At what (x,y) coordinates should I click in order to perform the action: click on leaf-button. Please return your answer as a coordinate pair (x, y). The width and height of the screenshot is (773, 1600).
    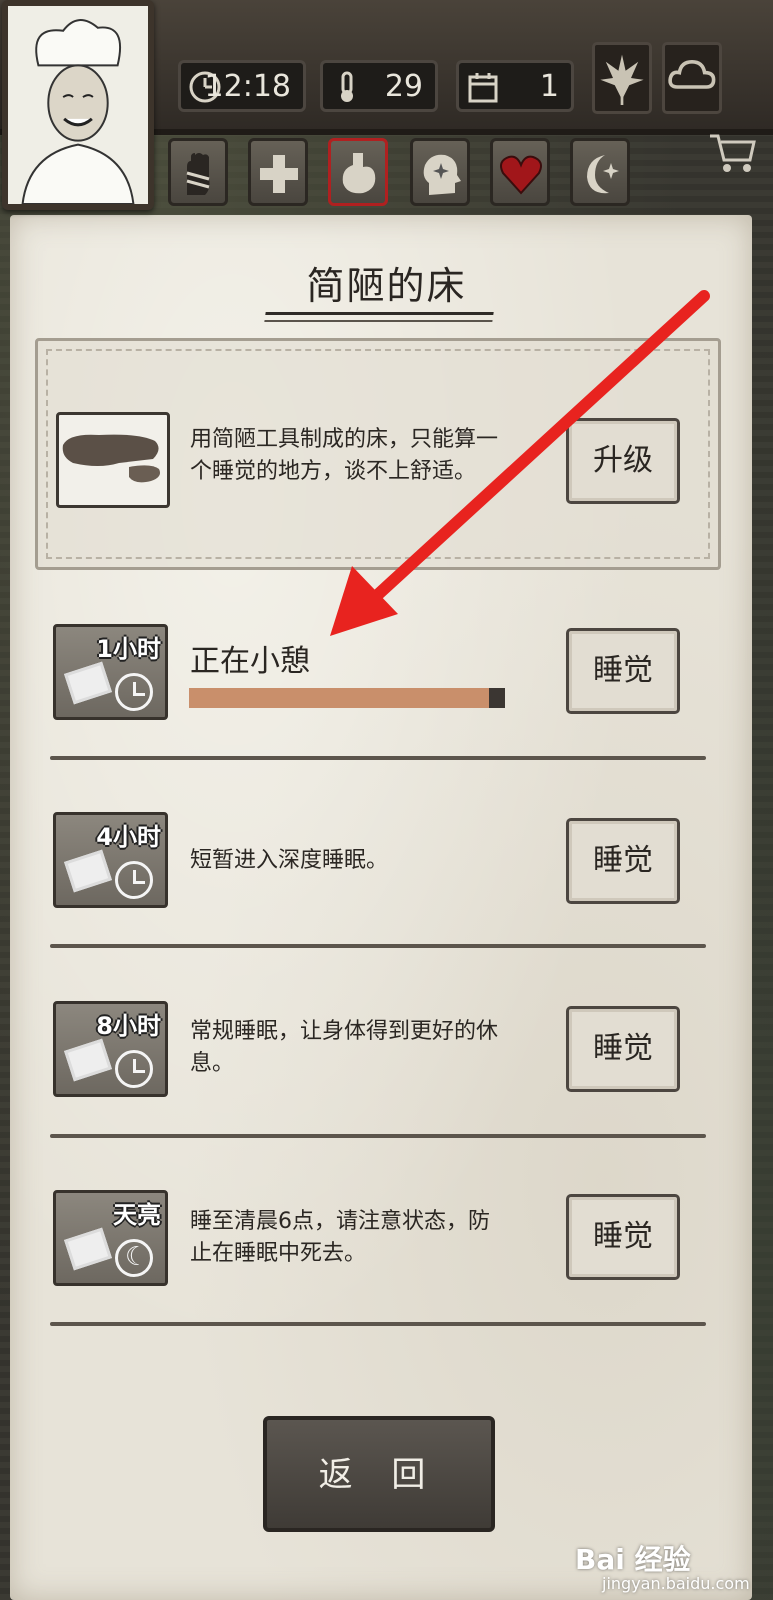
    Looking at the image, I should click on (622, 78).